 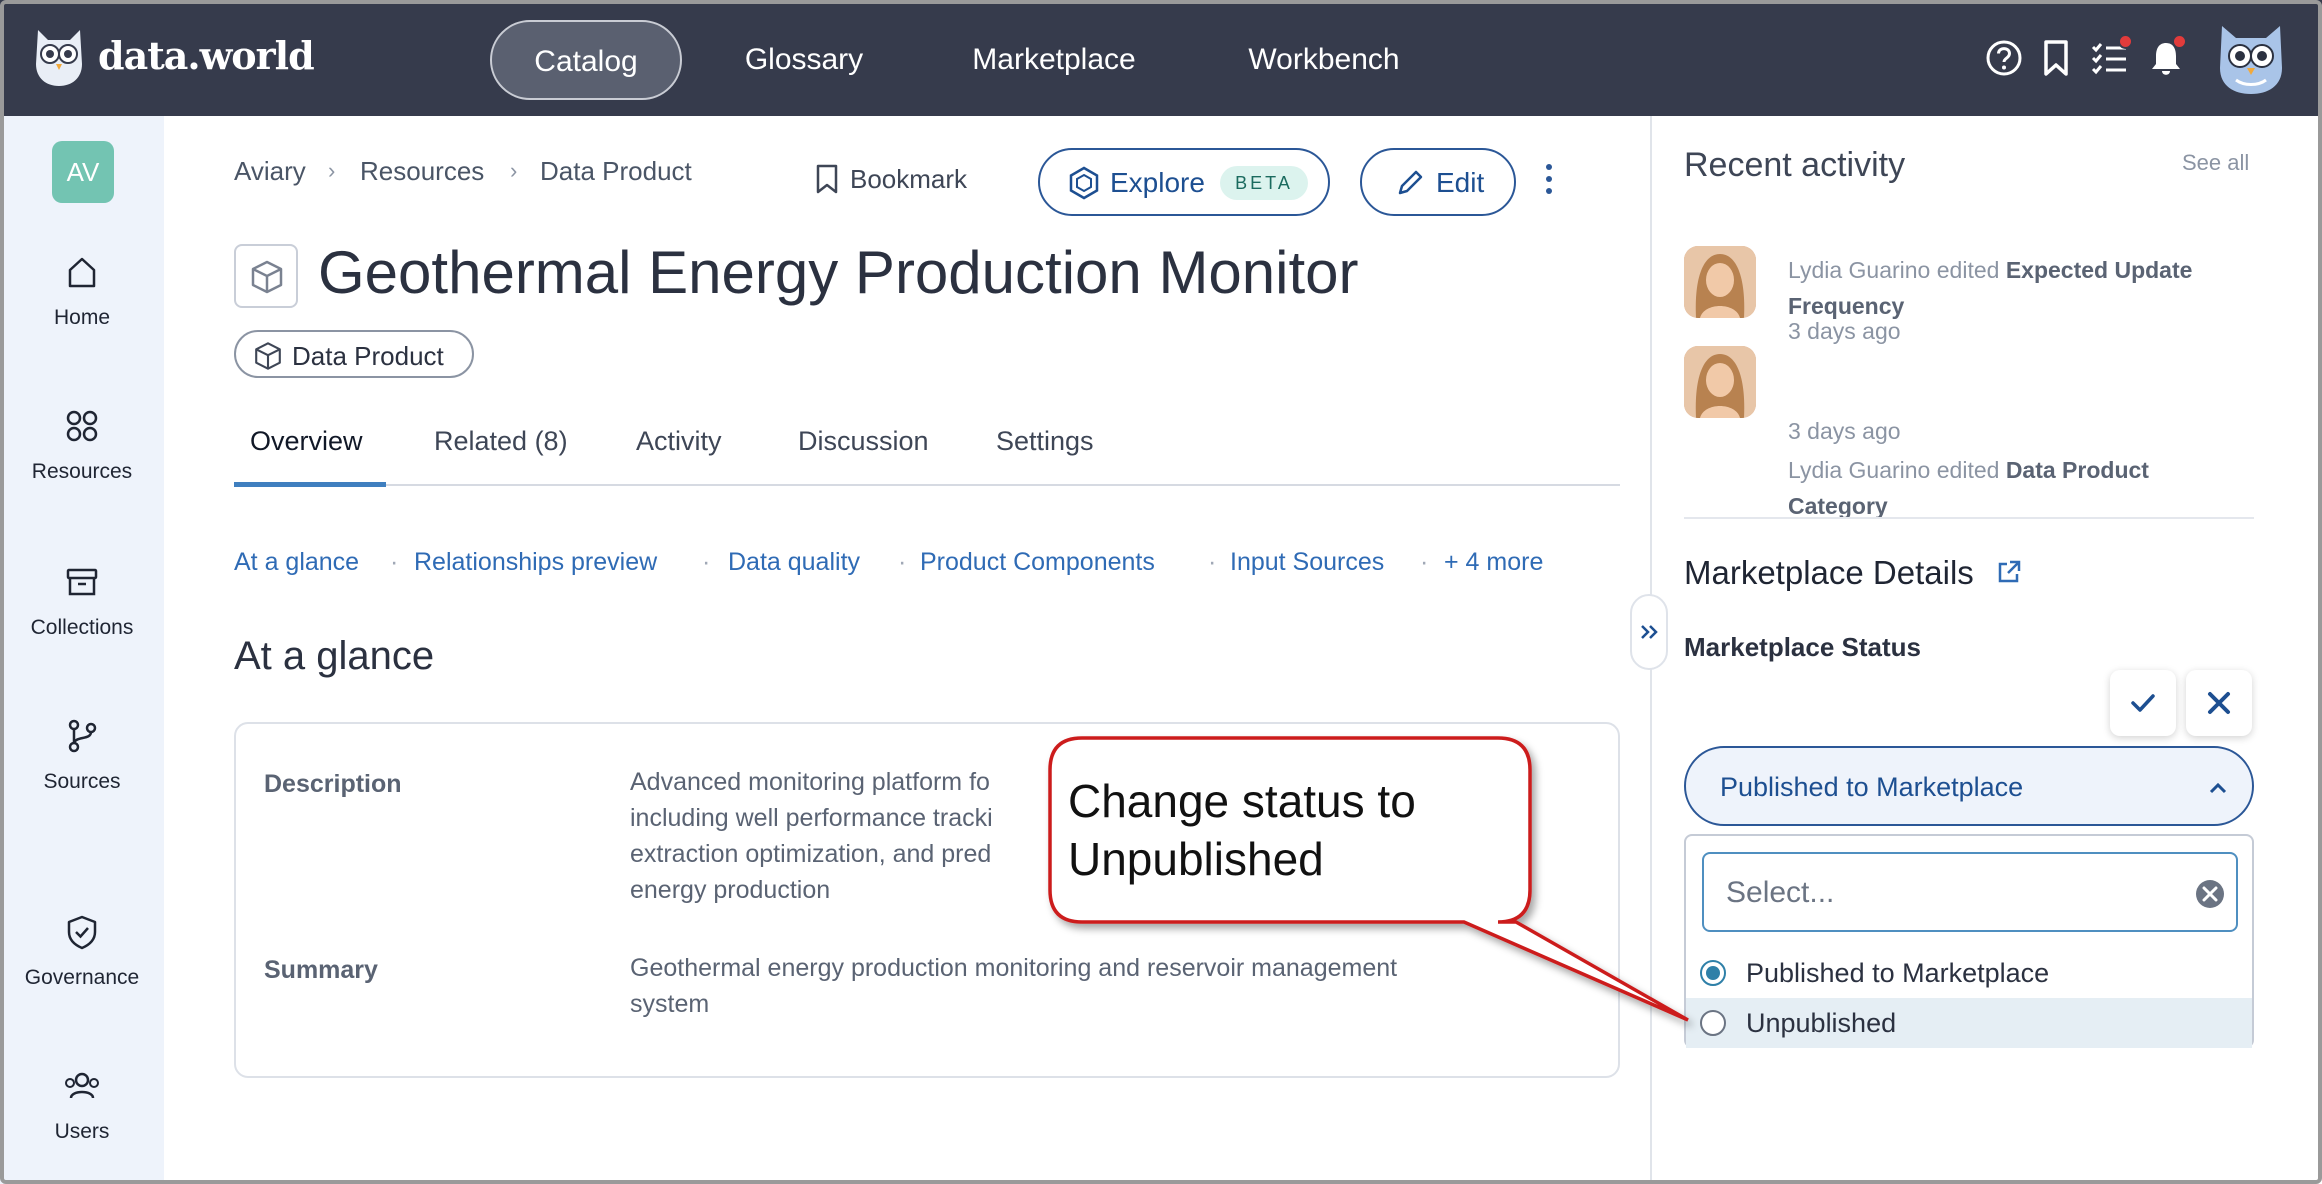 What do you see at coordinates (206, 55) in the screenshot?
I see `logo-text: data.world` at bounding box center [206, 55].